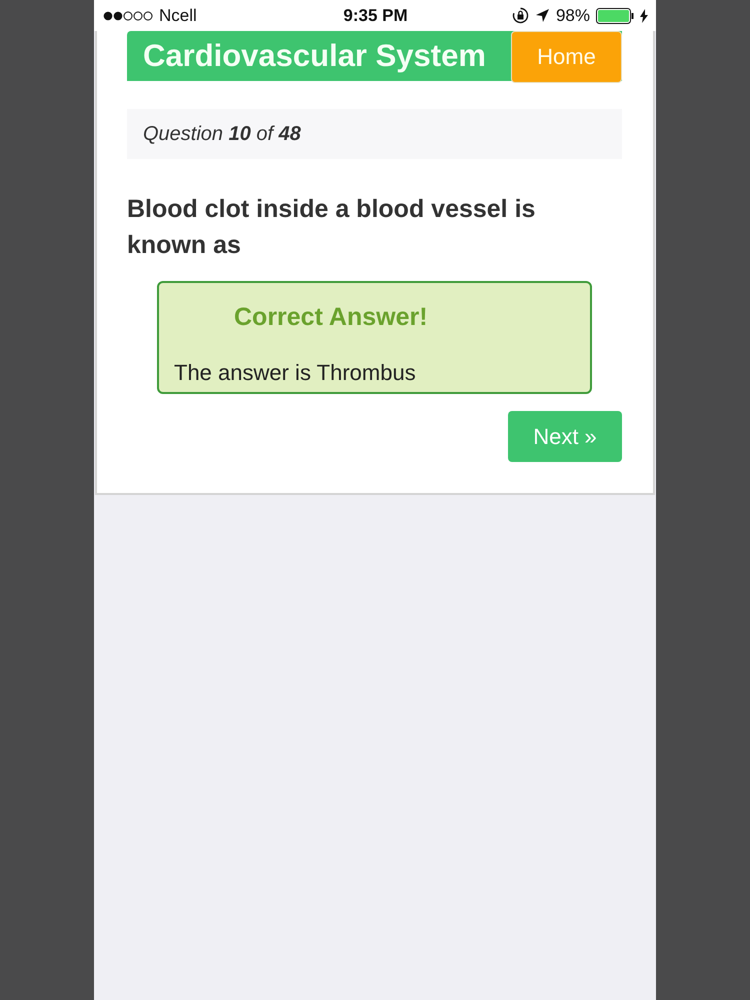  Describe the element at coordinates (542, 15) in the screenshot. I see `location-arrow-icon` at that location.